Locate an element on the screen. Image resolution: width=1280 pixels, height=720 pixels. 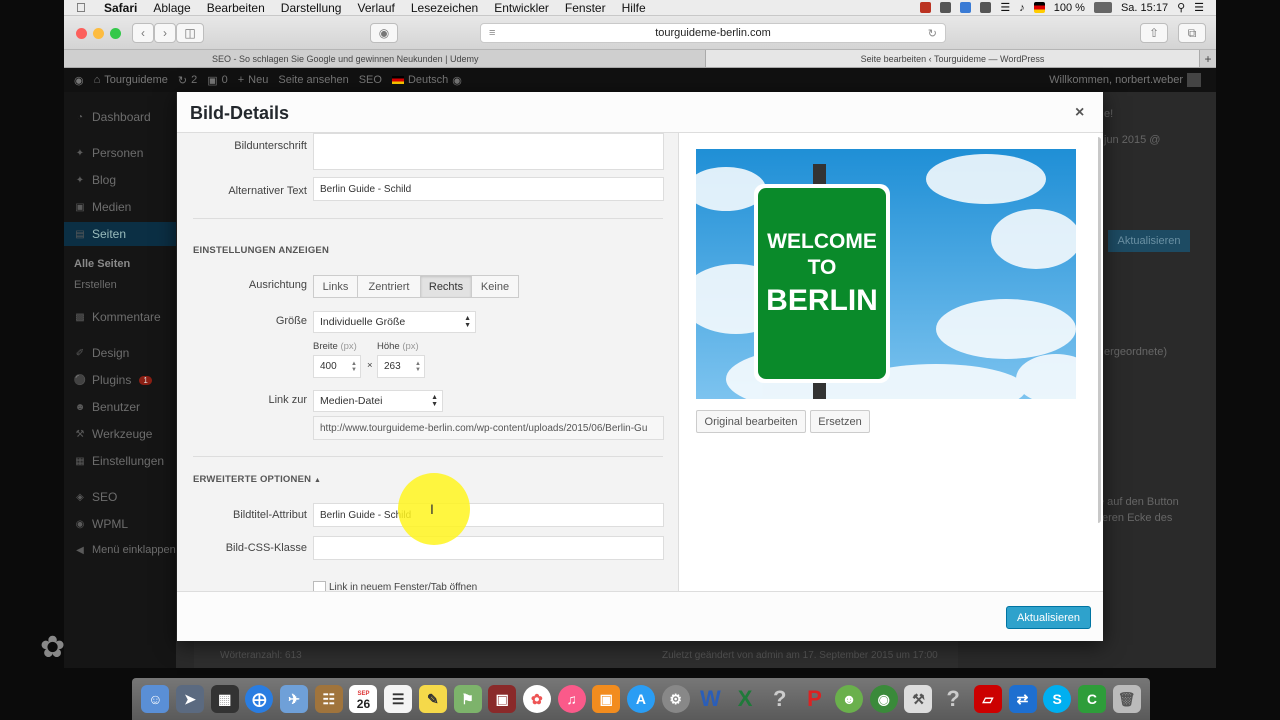
adminbar-comments: ▣ 0 is located at coordinates (217, 80).